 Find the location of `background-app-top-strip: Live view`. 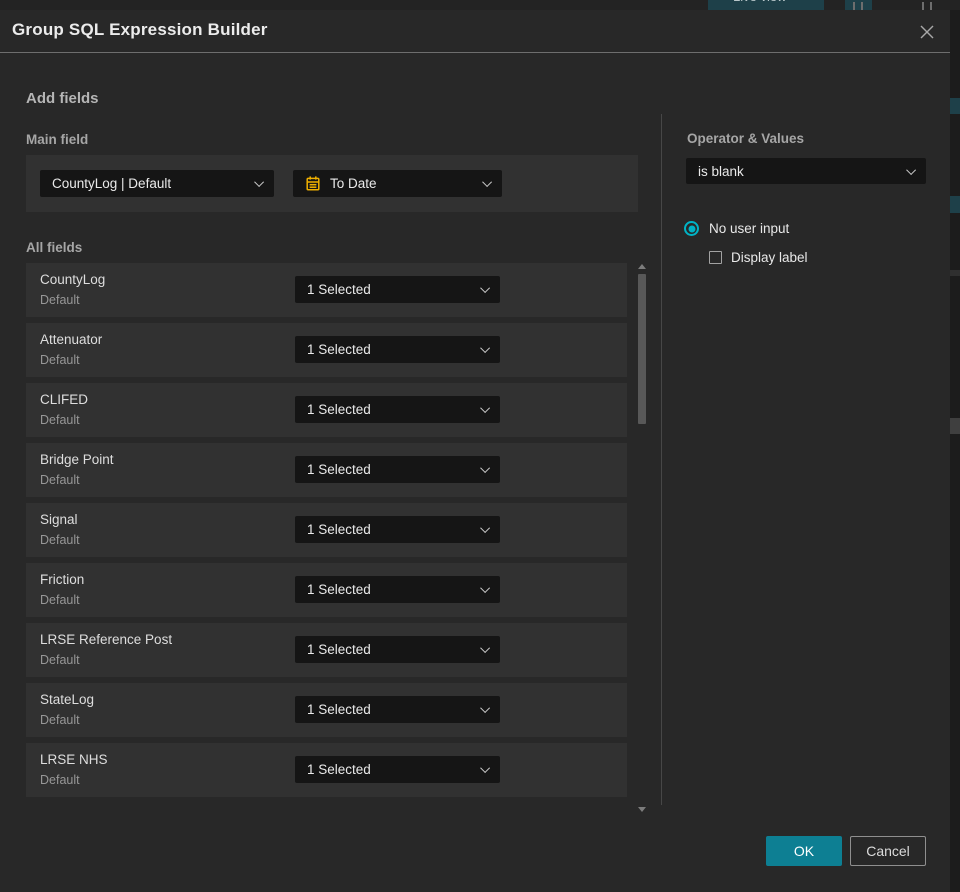

background-app-top-strip: Live view is located at coordinates (480, 5).